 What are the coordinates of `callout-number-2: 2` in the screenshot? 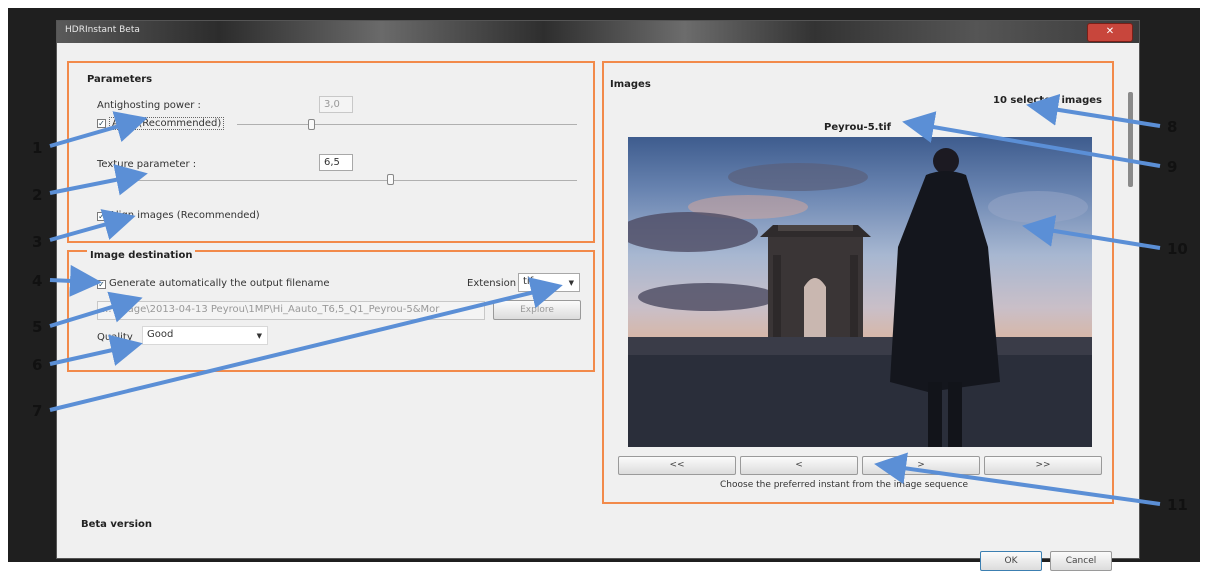 It's located at (37, 195).